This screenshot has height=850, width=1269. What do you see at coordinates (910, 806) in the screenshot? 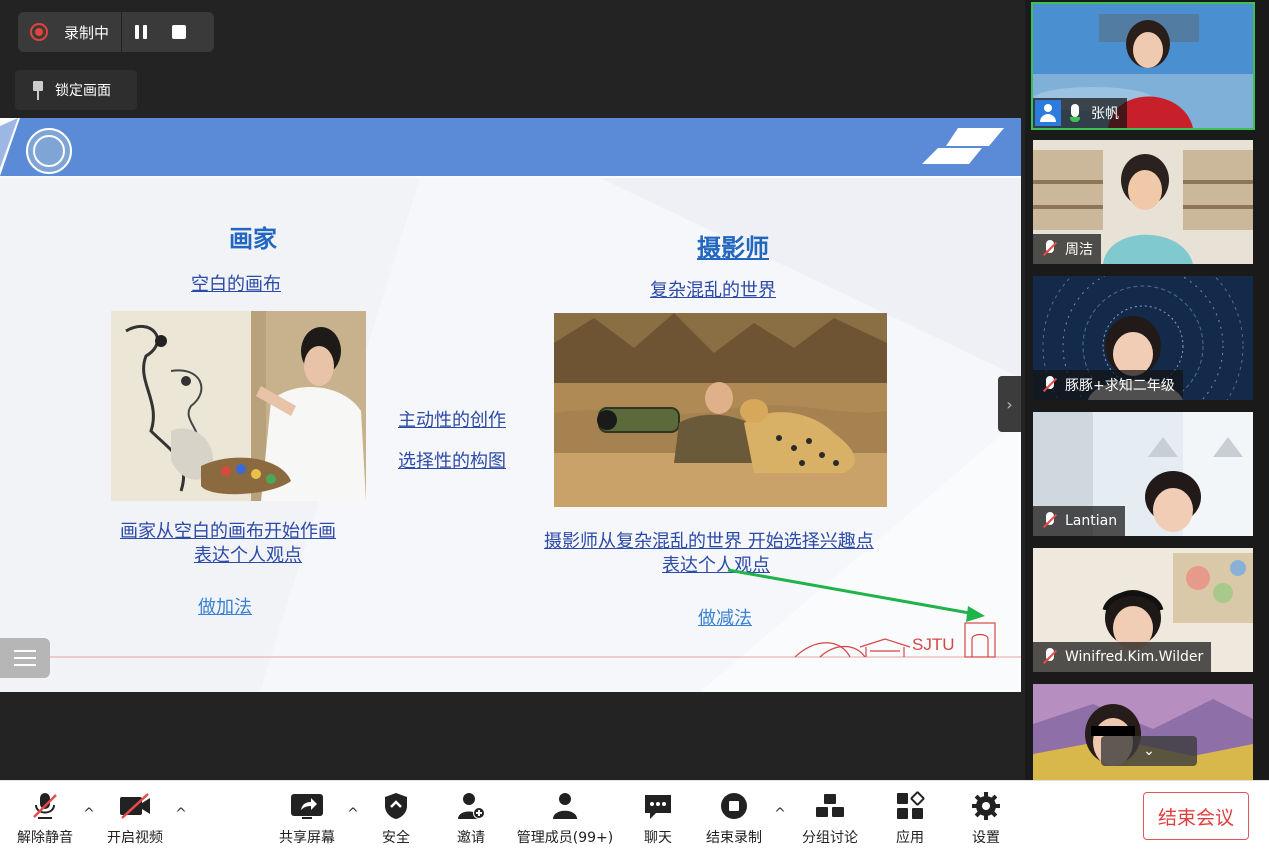
I see `apps-icon` at bounding box center [910, 806].